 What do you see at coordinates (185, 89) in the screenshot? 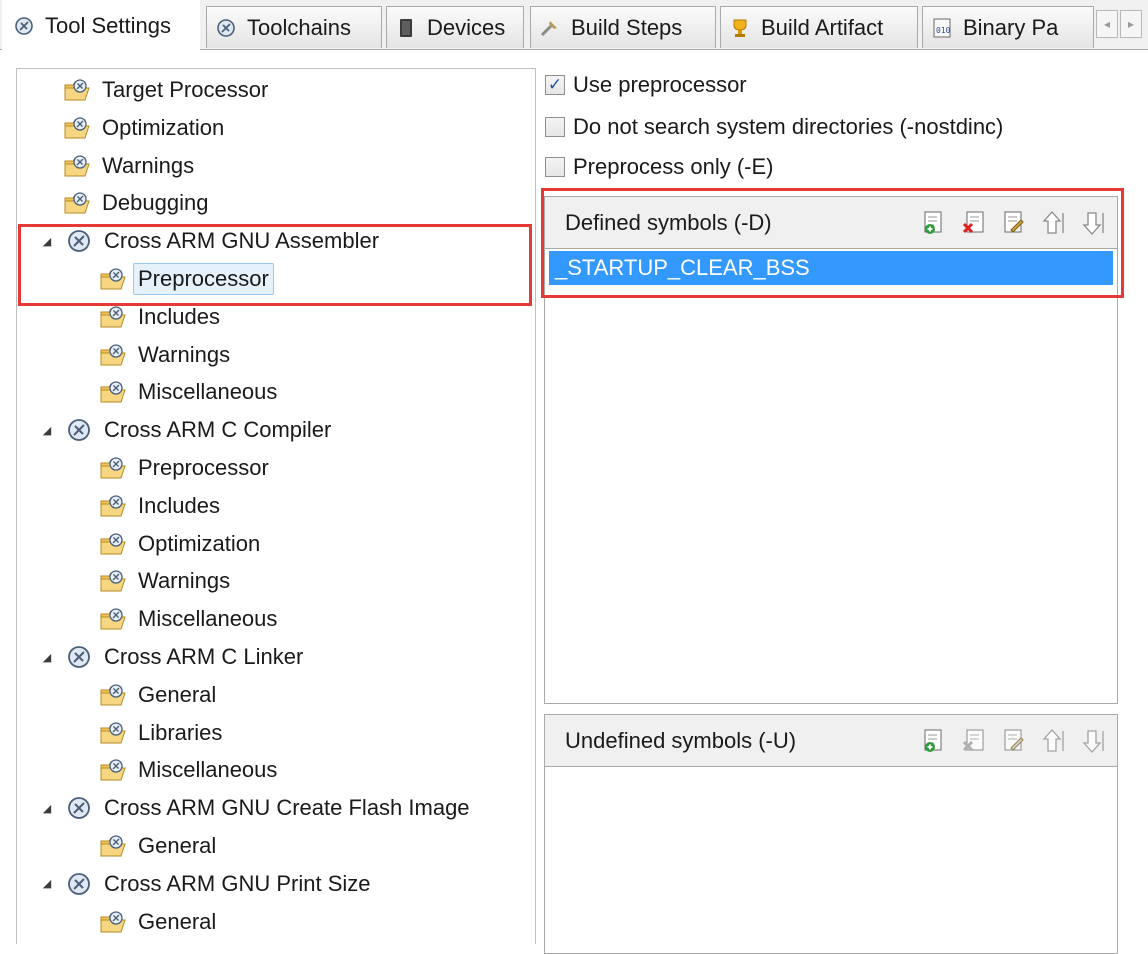
I see `tree-node-label: Target Processor` at bounding box center [185, 89].